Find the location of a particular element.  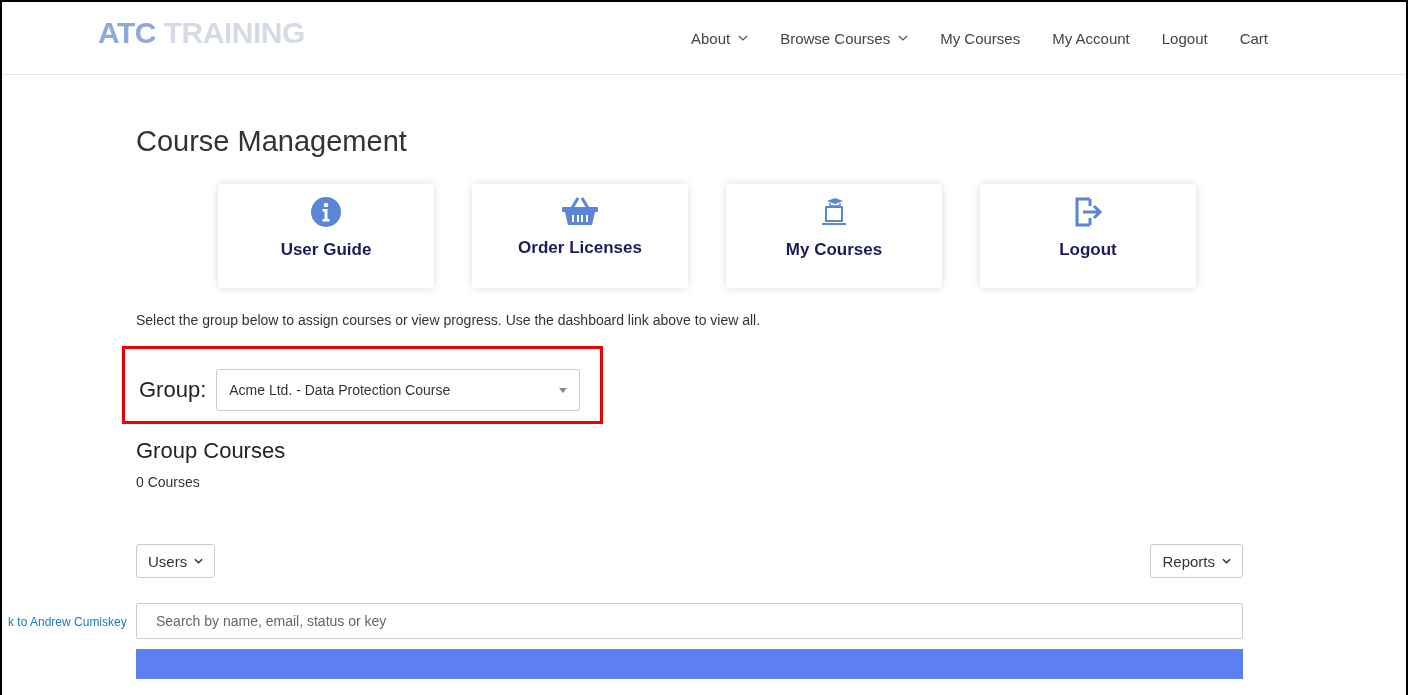

course-count: 0 Courses is located at coordinates (168, 482).